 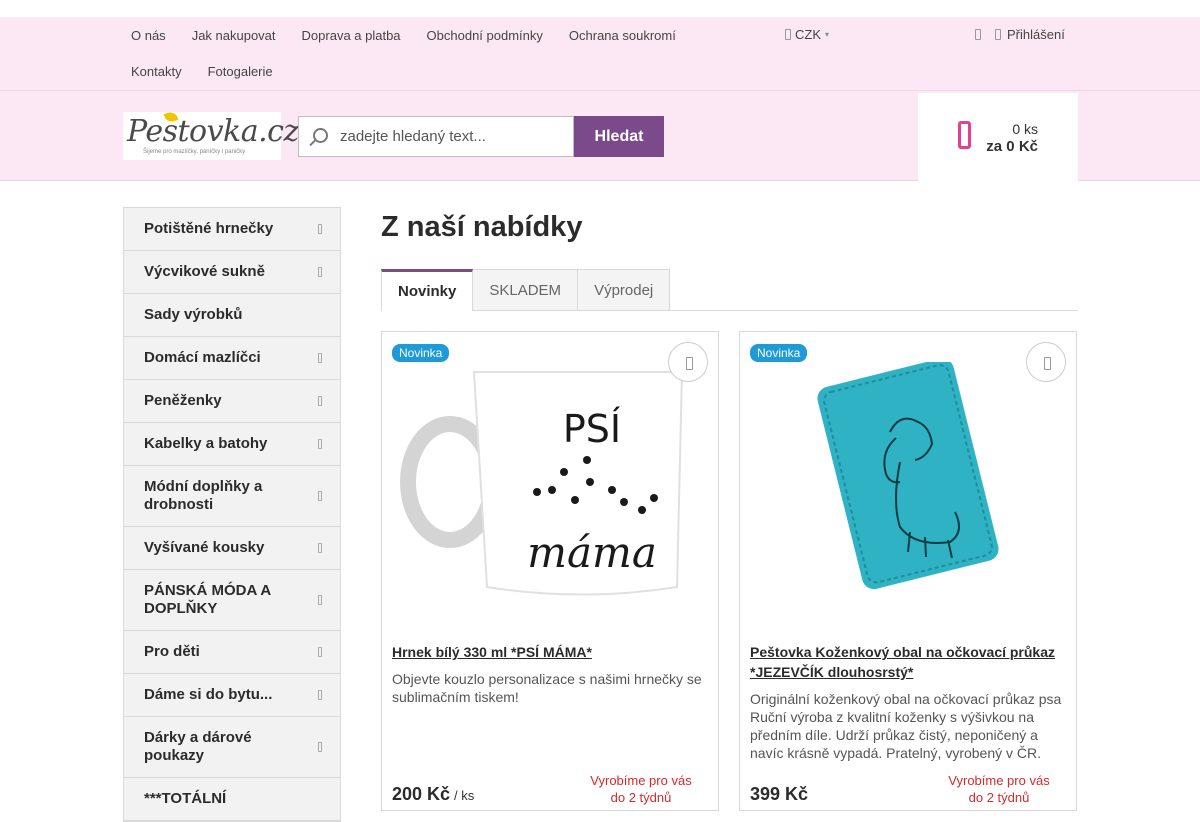 I want to click on product-image-mug: PSÍ máma, so click(x=550, y=482).